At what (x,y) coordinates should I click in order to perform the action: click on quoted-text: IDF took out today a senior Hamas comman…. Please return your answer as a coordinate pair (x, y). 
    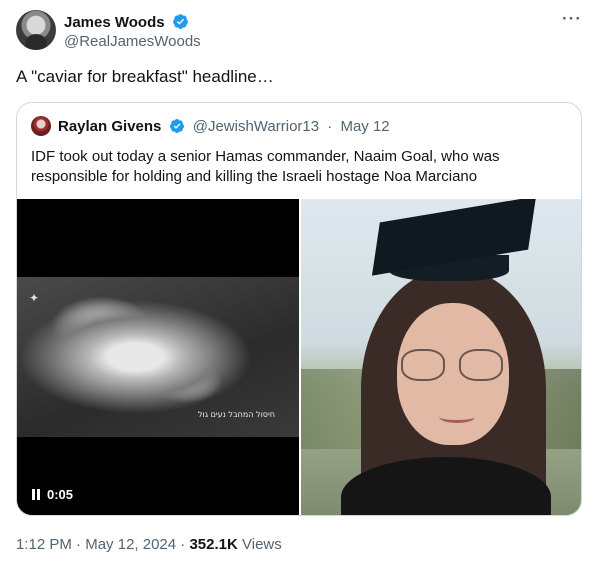
    Looking at the image, I should click on (265, 166).